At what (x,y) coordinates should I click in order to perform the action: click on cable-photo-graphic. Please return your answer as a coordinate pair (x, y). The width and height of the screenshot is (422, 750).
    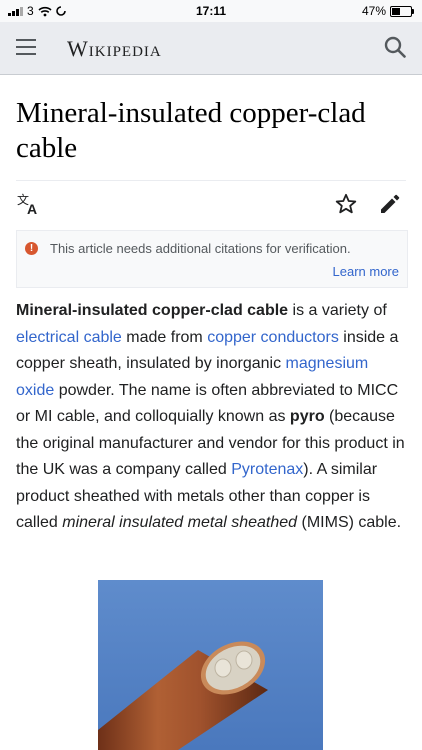
    Looking at the image, I should click on (210, 665).